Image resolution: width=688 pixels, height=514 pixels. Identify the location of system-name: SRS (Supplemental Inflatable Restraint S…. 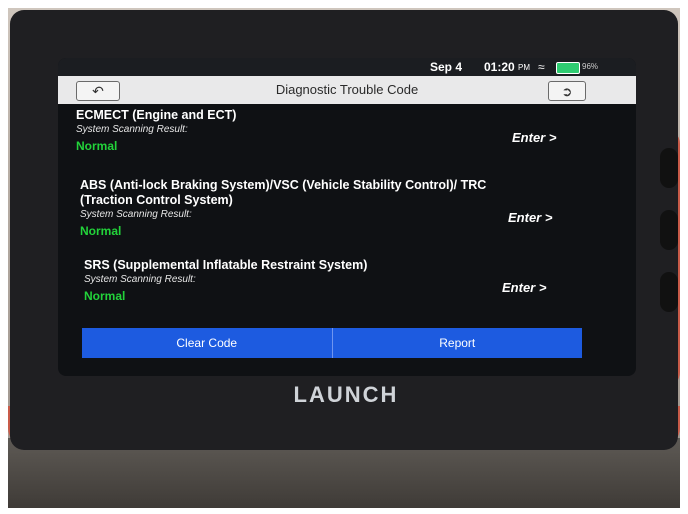
(226, 265).